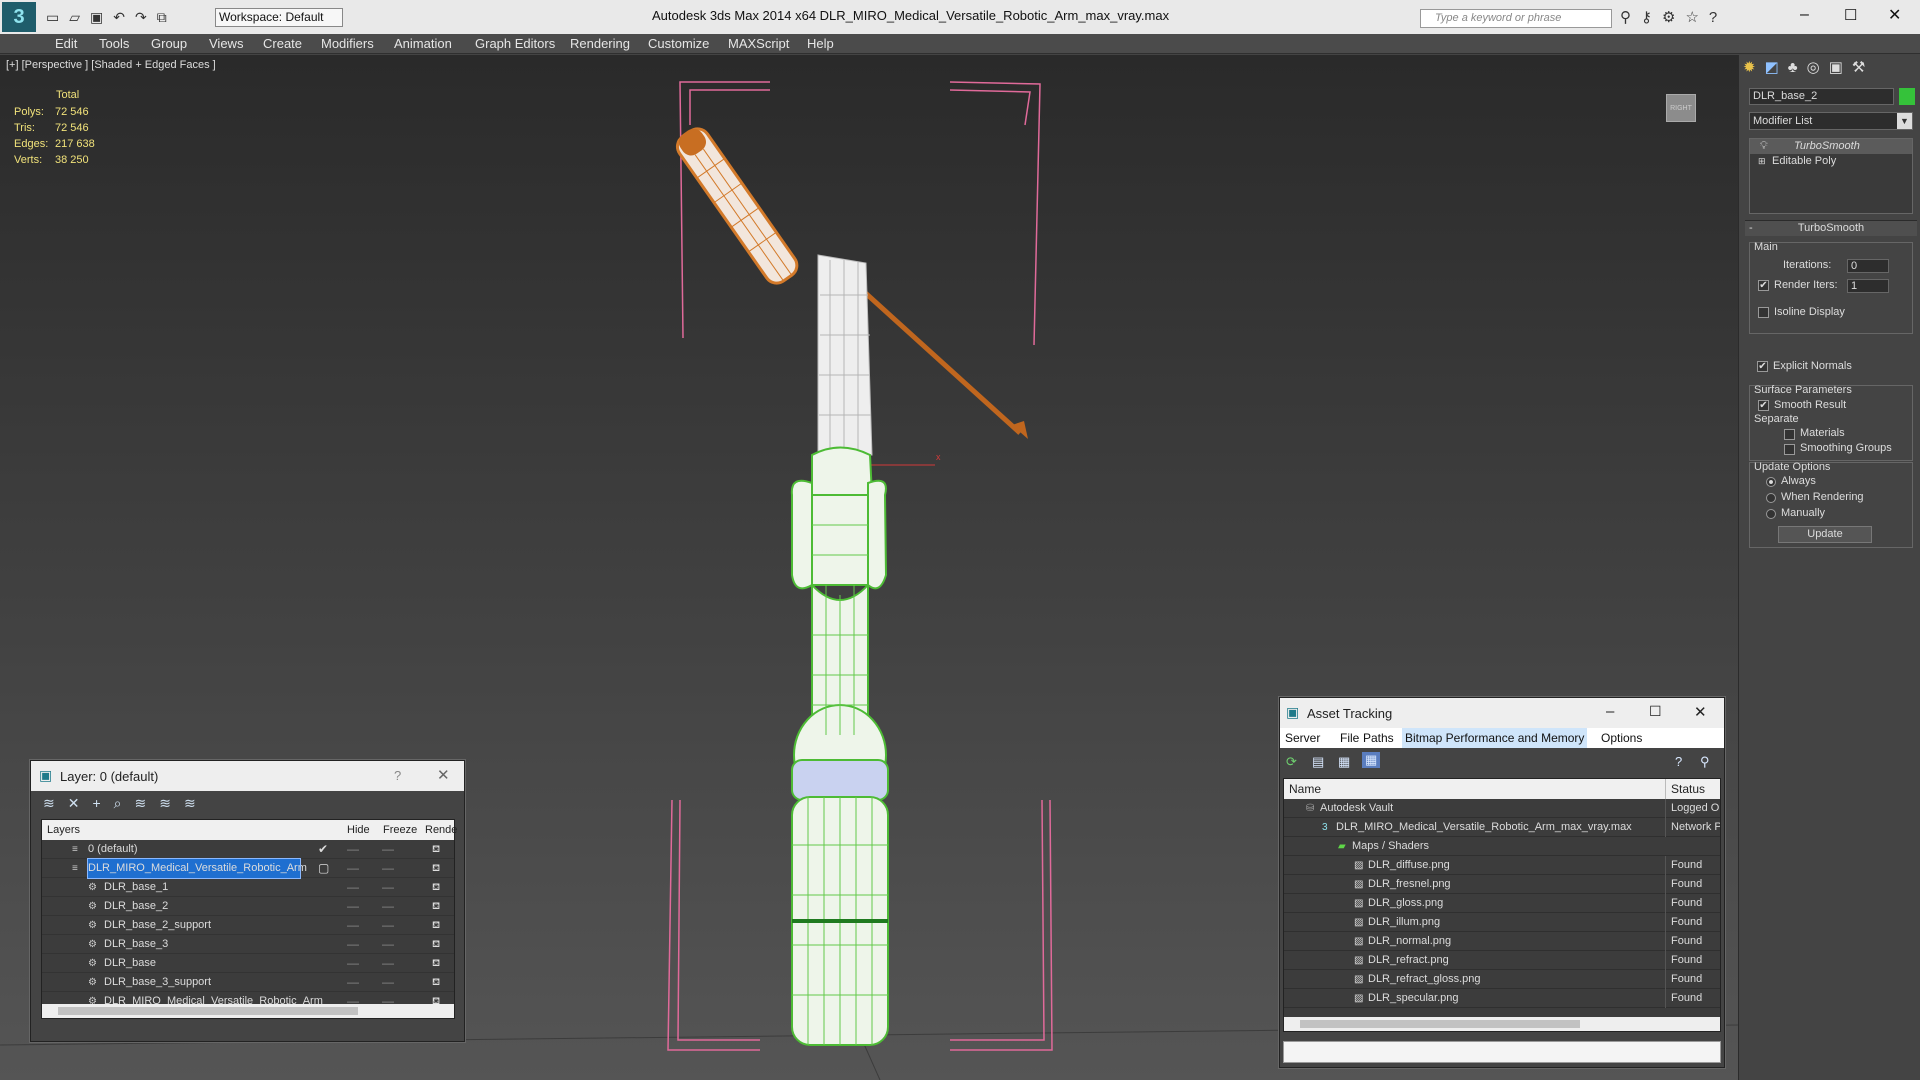 Image resolution: width=1920 pixels, height=1080 pixels. What do you see at coordinates (226, 43) in the screenshot?
I see `menu-views: Views` at bounding box center [226, 43].